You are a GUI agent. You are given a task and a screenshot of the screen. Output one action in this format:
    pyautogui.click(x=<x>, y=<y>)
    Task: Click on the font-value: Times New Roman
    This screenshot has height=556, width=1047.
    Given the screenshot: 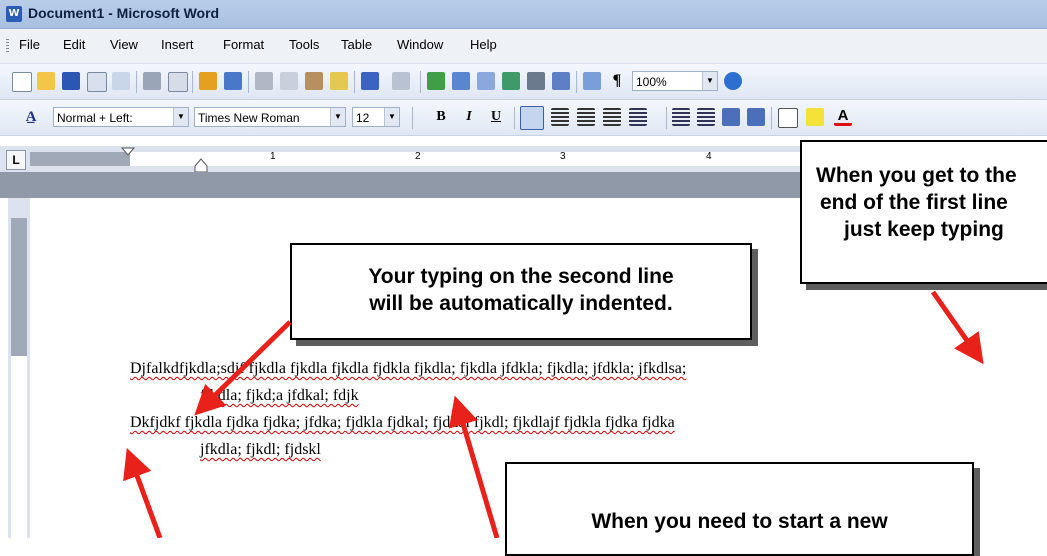 What is the action you would take?
    pyautogui.click(x=249, y=118)
    